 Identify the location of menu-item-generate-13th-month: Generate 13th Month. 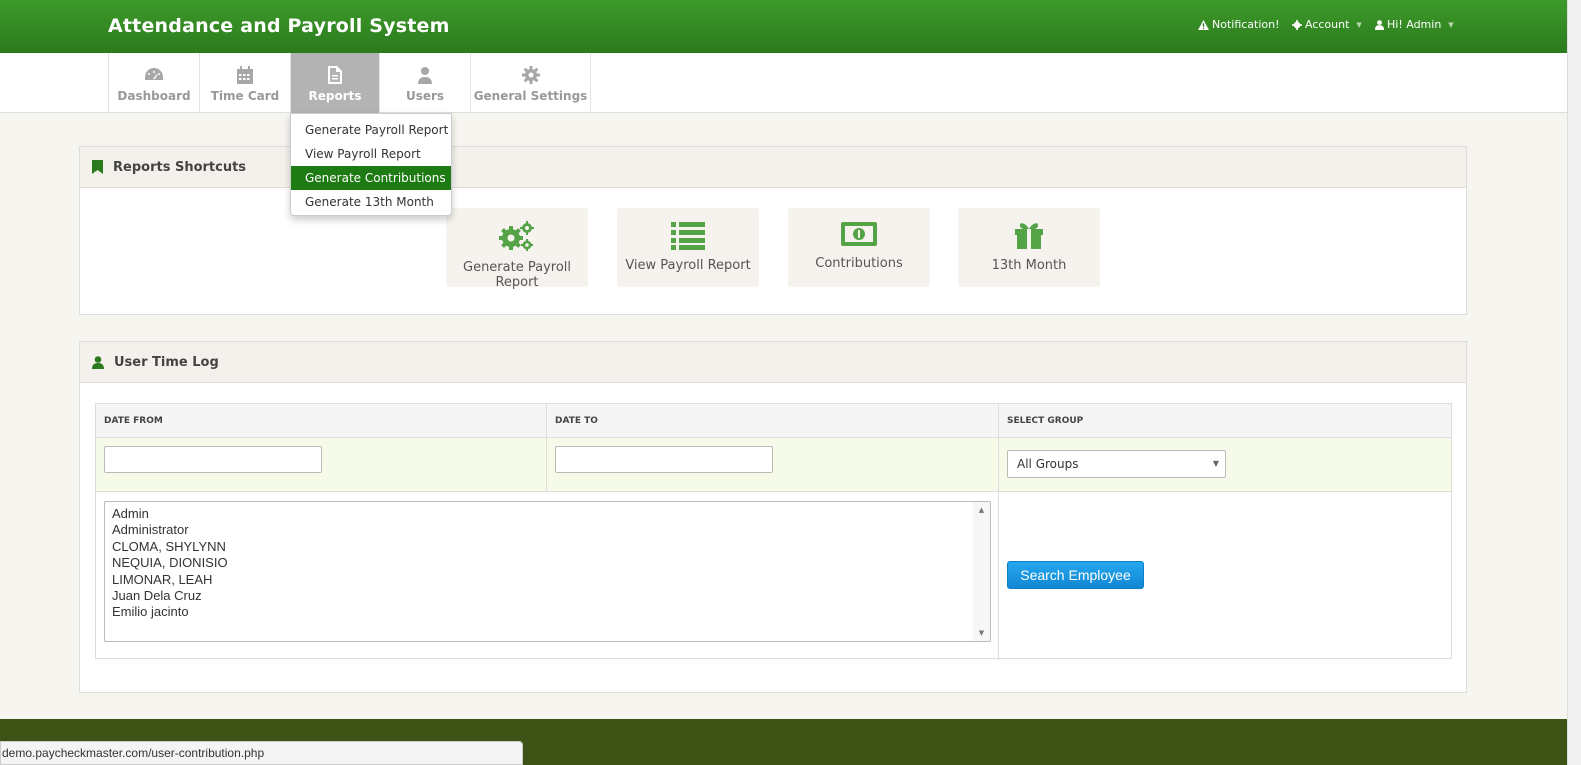
(371, 202).